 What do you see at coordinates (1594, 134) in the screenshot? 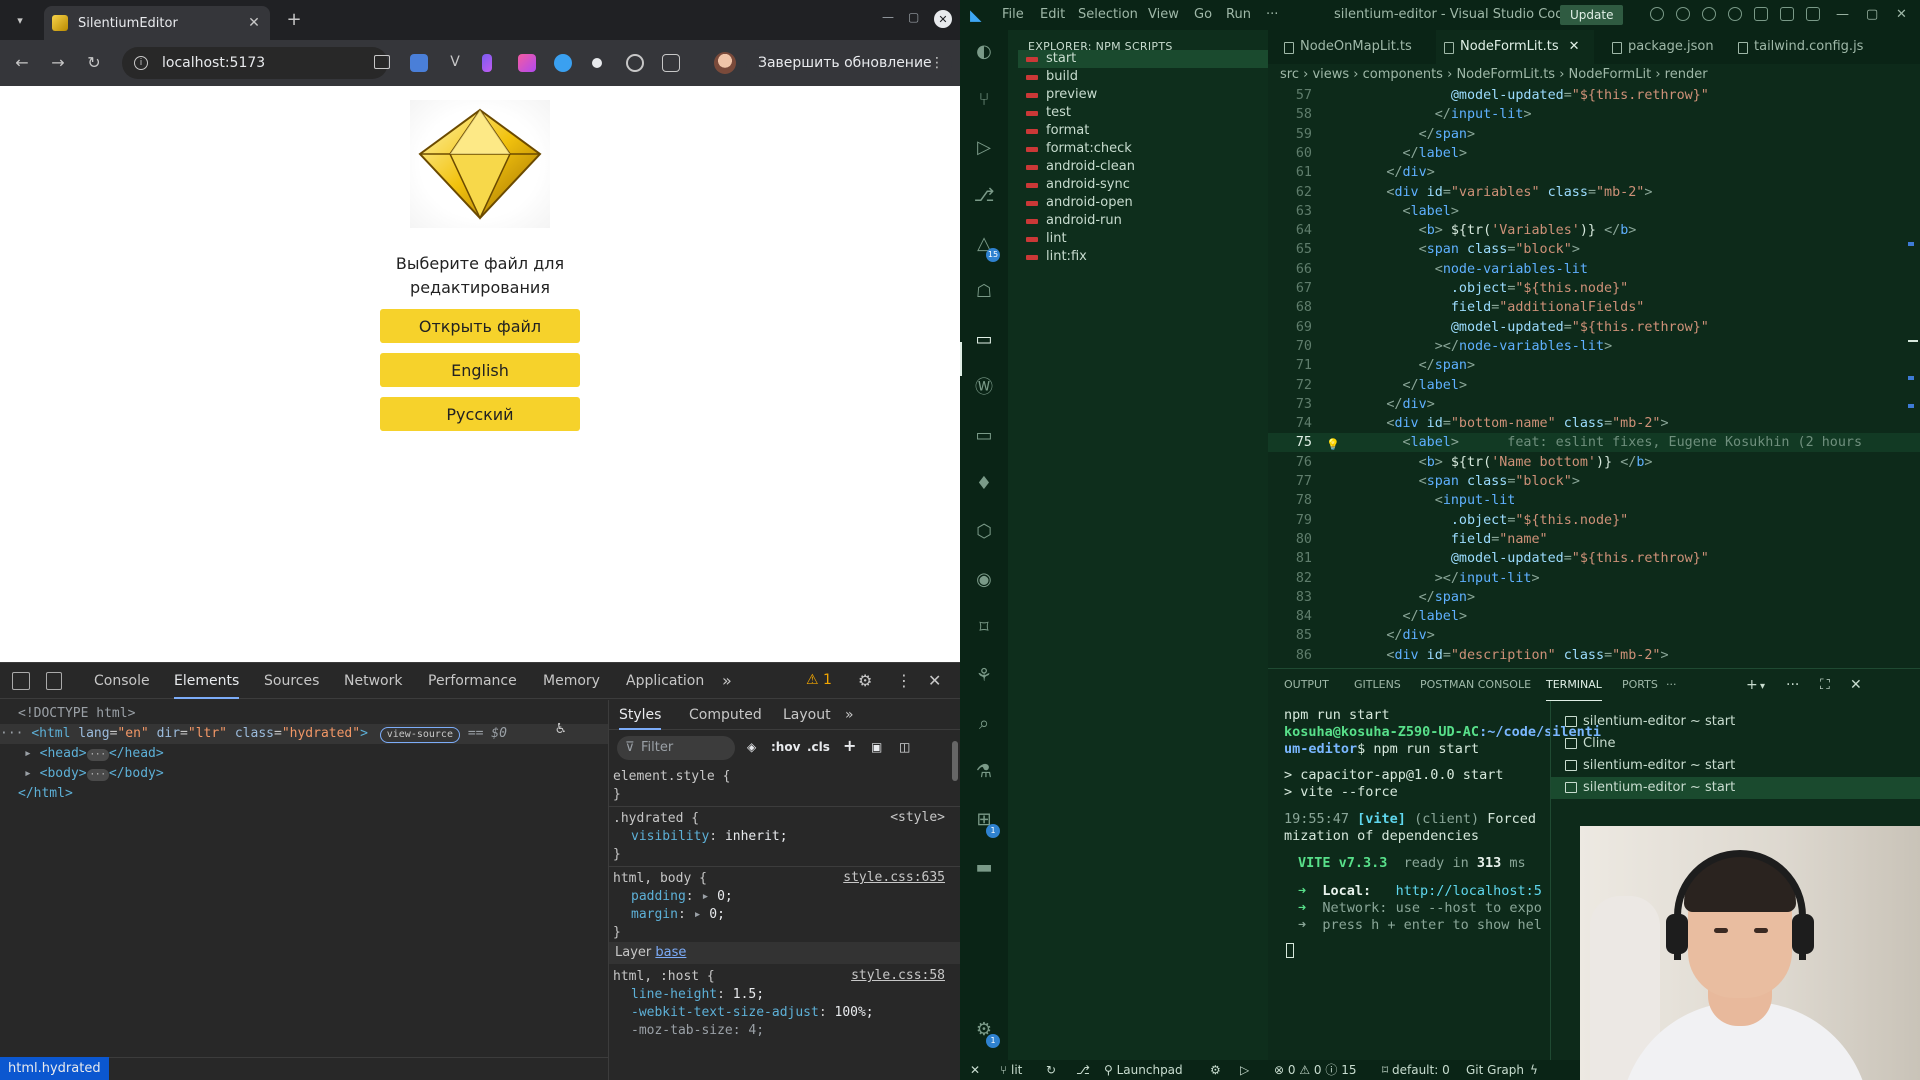
I see `code-line: 59 </span>` at bounding box center [1594, 134].